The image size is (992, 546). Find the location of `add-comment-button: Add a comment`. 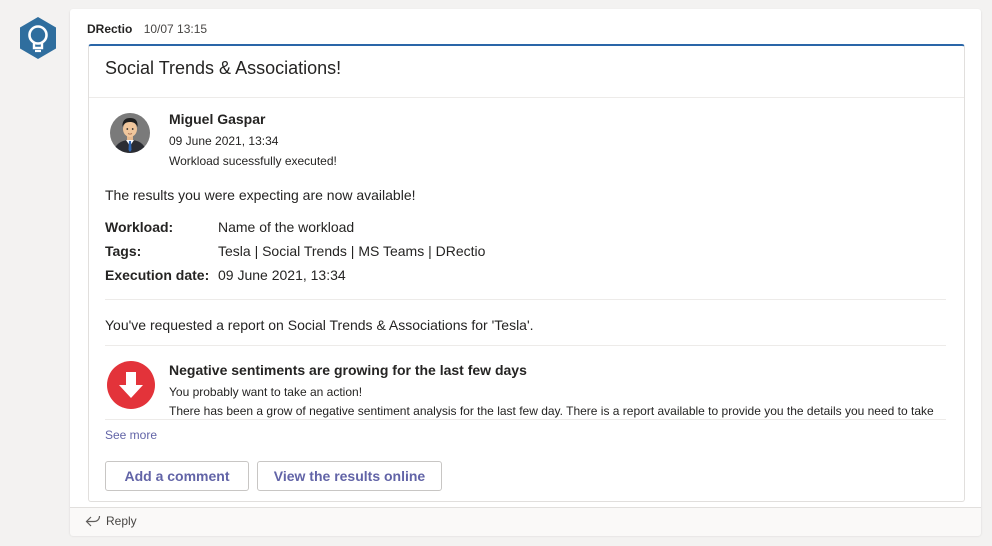

add-comment-button: Add a comment is located at coordinates (177, 476).